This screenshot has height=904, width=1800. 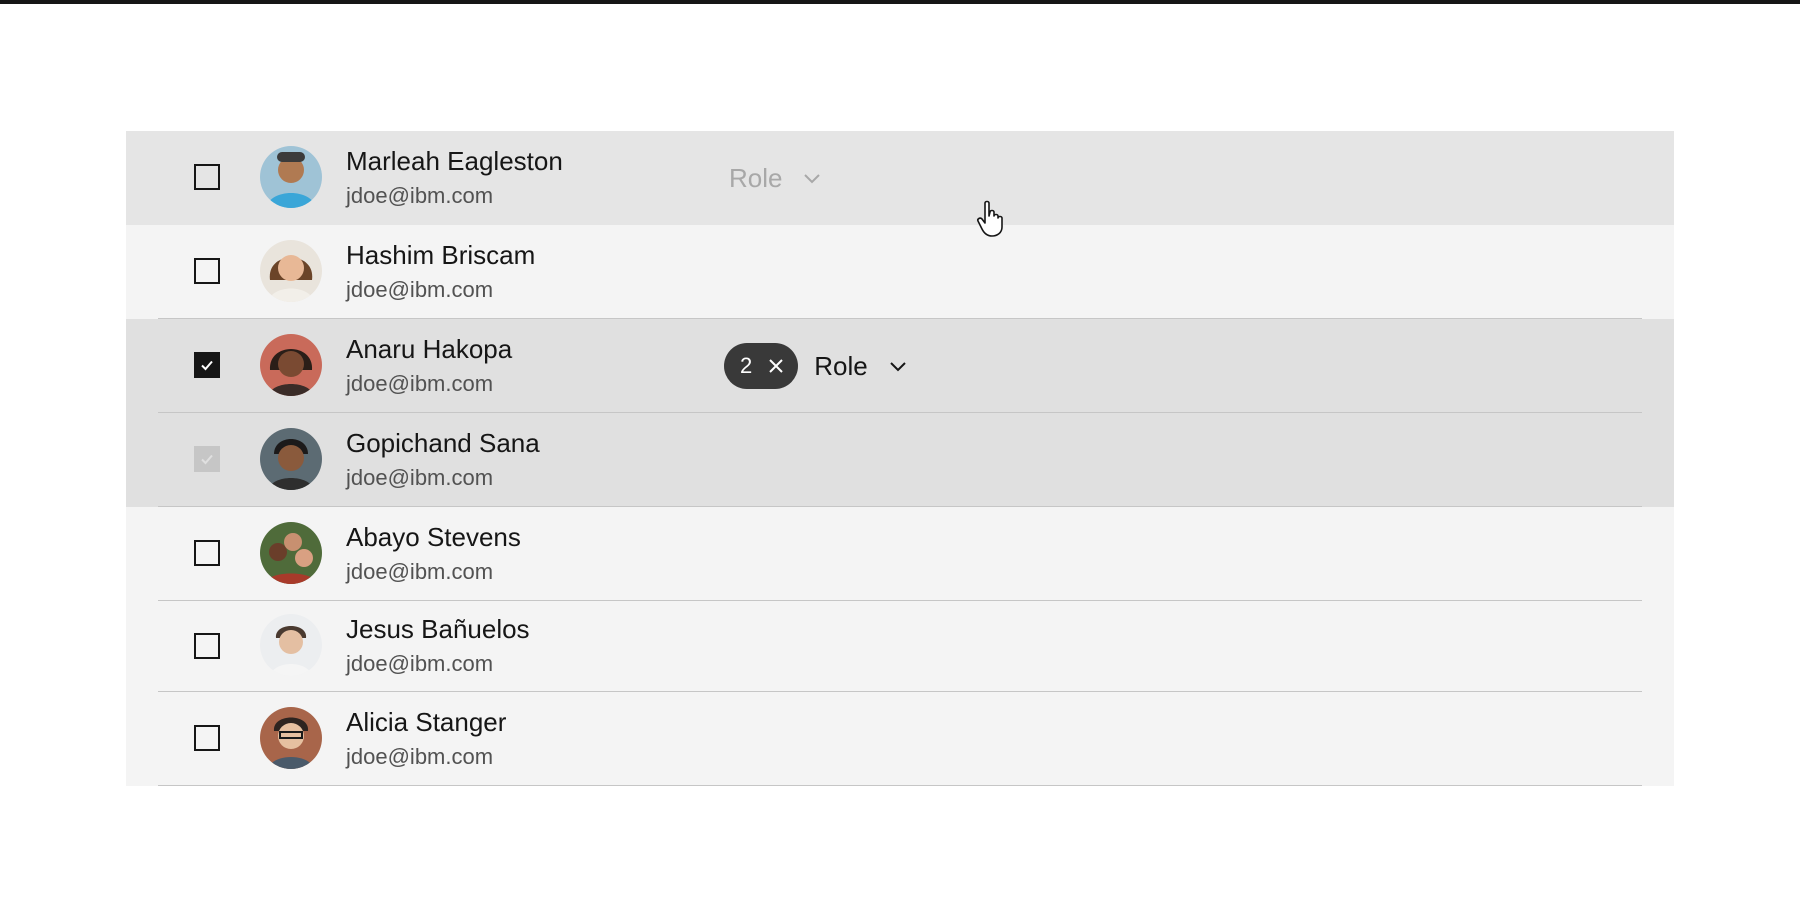 I want to click on list-item: Gopichand Sana jdoe@ibm.com, so click(x=900, y=460).